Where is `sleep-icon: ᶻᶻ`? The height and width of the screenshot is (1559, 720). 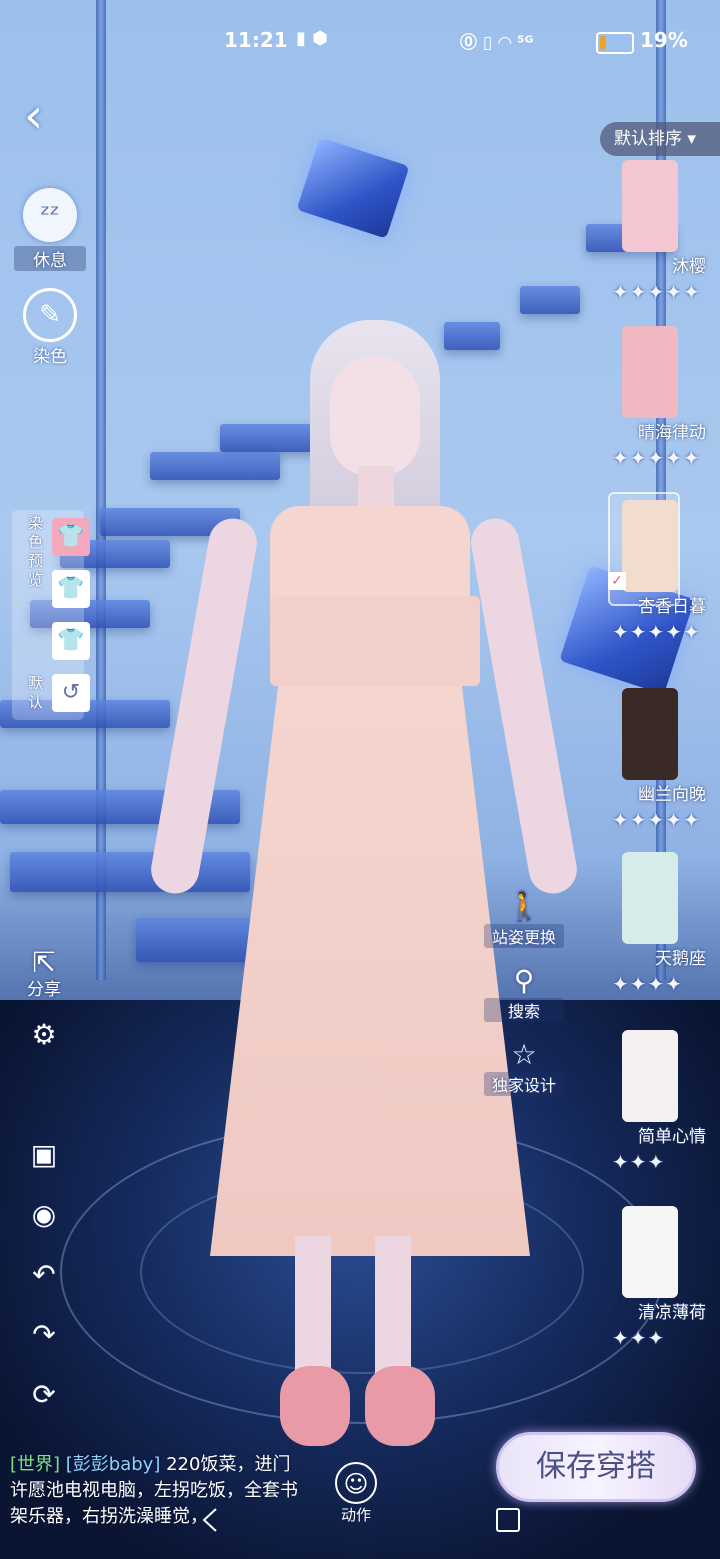 sleep-icon: ᶻᶻ is located at coordinates (50, 215).